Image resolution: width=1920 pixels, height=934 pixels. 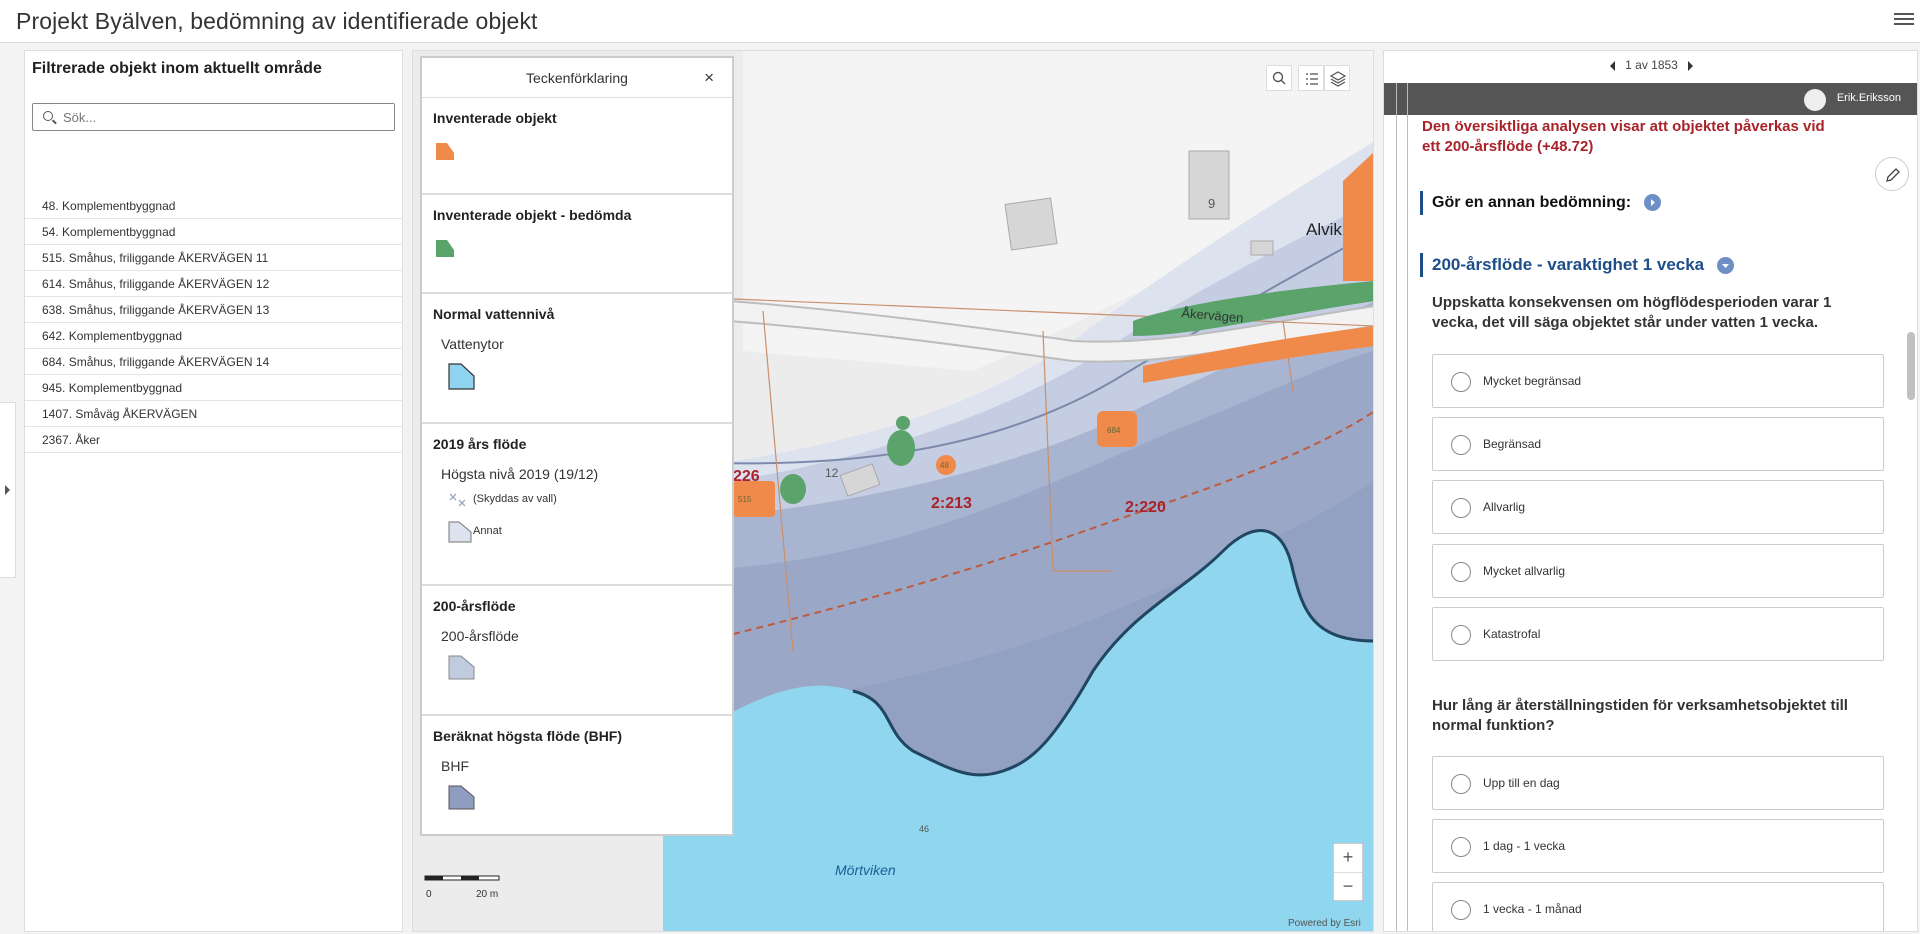 What do you see at coordinates (429, 894) in the screenshot?
I see `scale-start: 0` at bounding box center [429, 894].